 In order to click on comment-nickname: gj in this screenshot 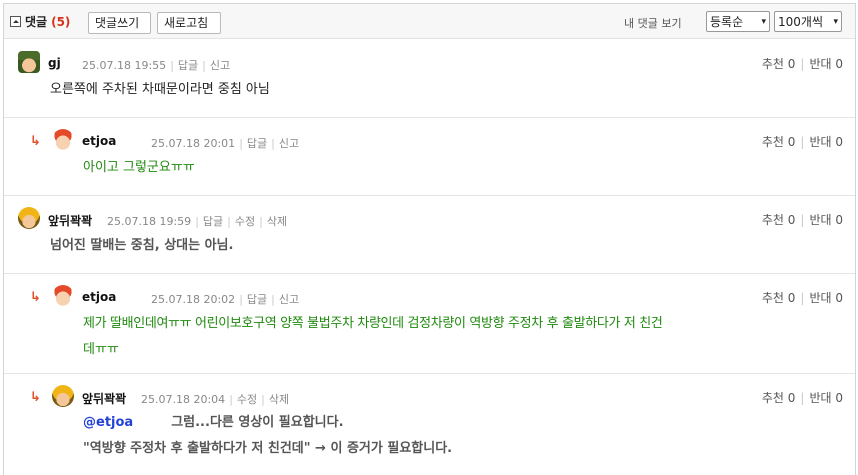, I will do `click(54, 63)`.